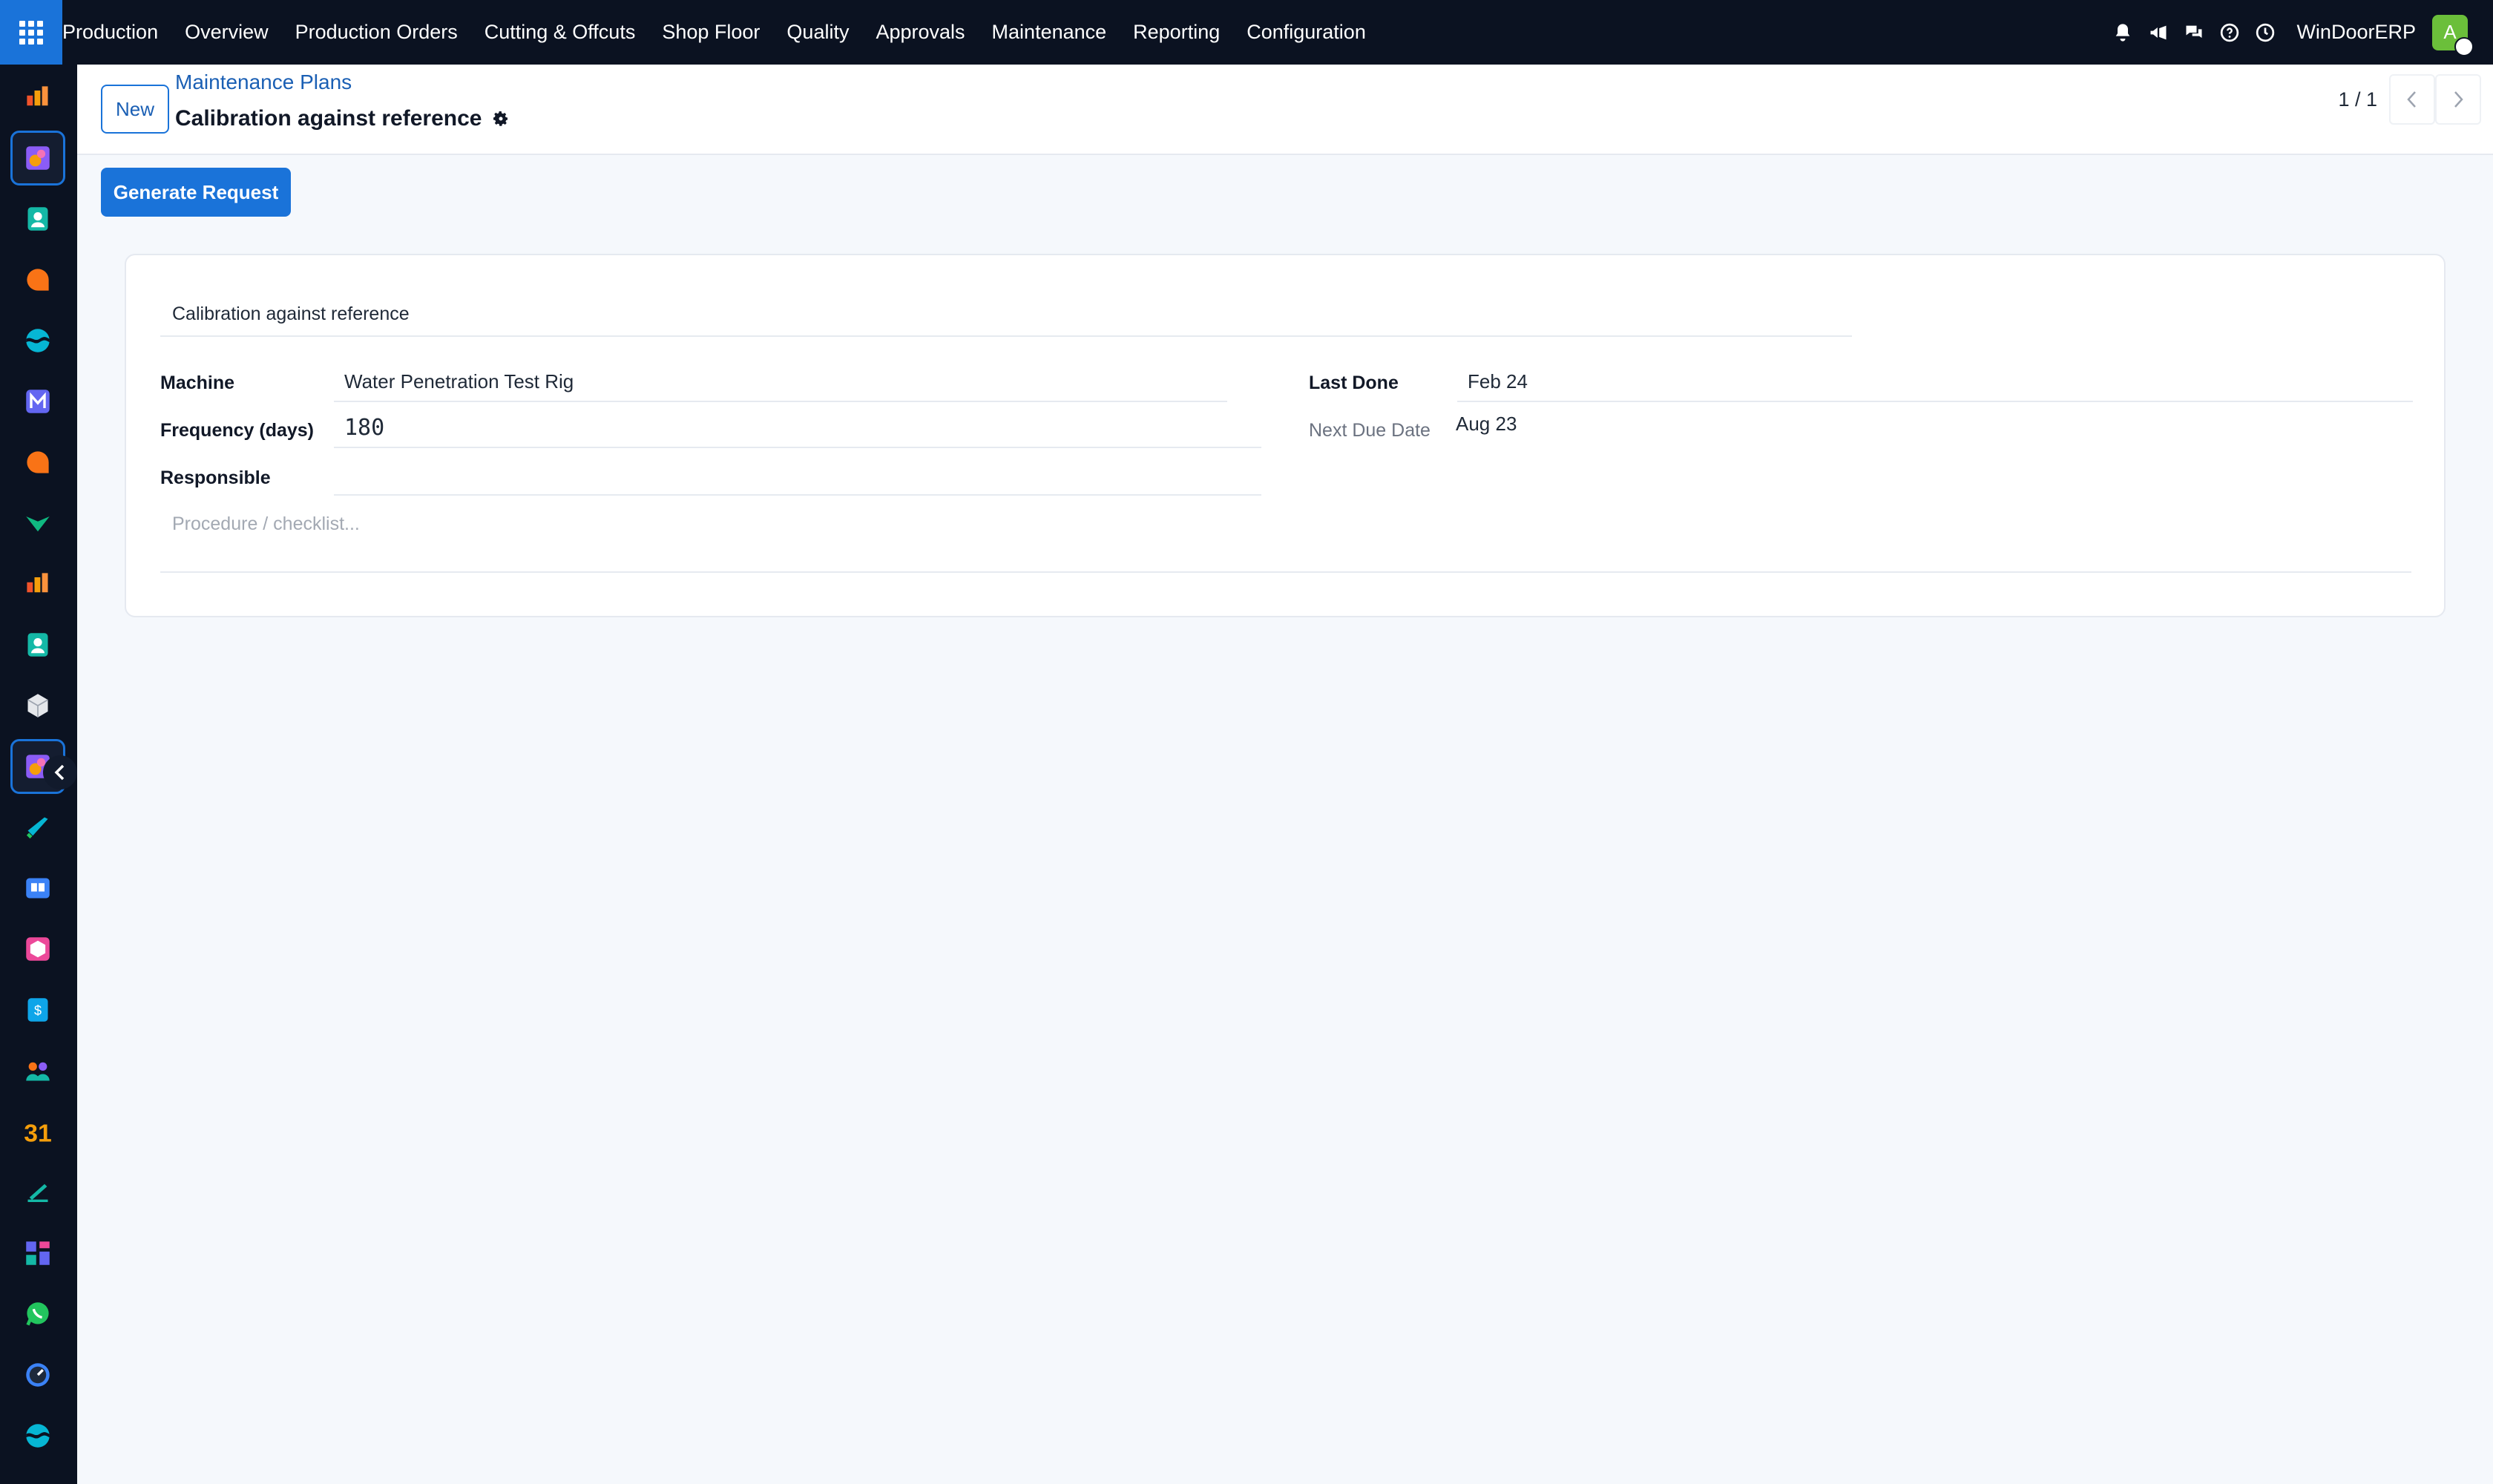 This screenshot has height=1484, width=2493. I want to click on status-indicator, so click(2464, 46).